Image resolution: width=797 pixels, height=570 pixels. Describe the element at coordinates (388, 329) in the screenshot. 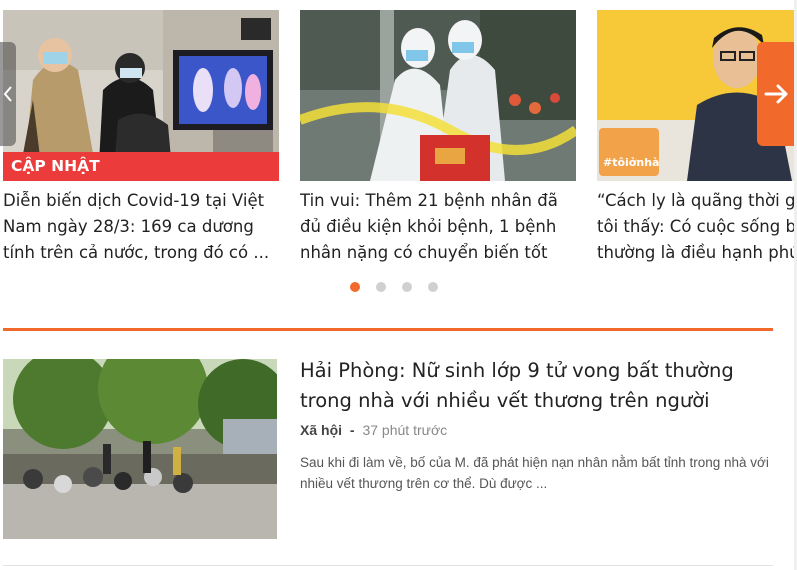

I see `section-divider` at that location.